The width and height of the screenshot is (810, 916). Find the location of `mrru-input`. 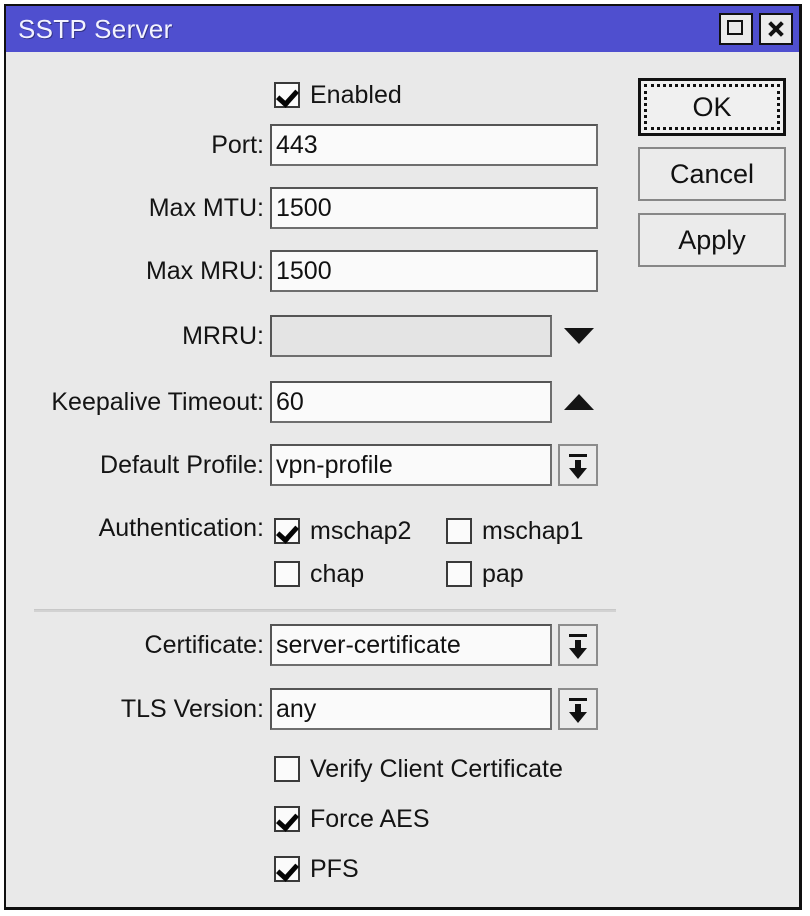

mrru-input is located at coordinates (411, 336).